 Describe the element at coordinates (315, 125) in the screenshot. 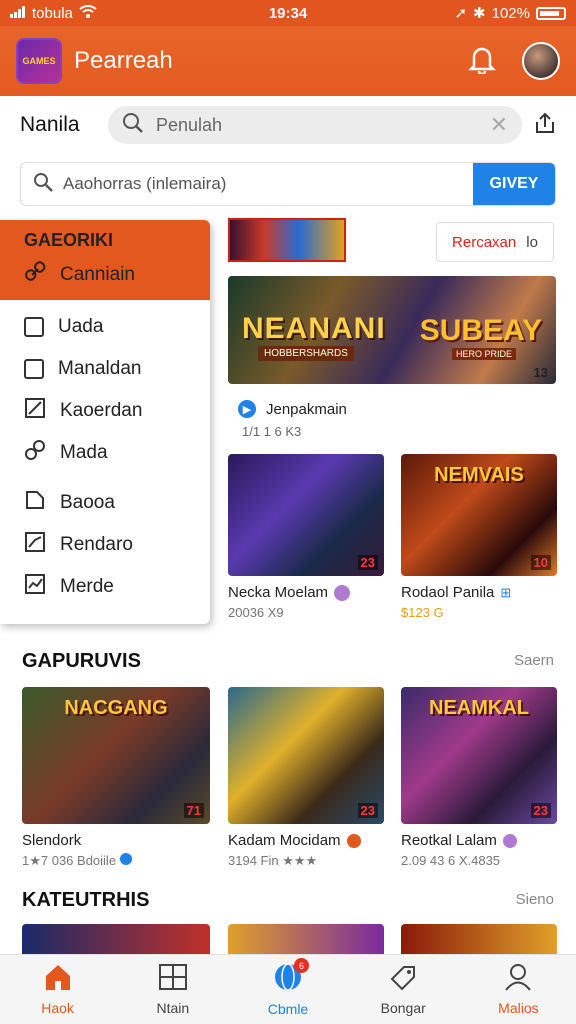

I see `search-input: Penulah ✕` at that location.